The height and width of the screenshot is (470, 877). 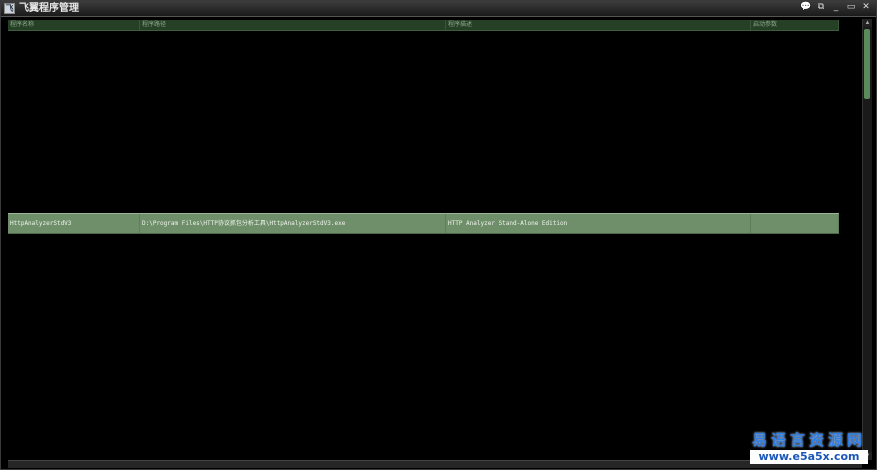 I want to click on minimize-icon: _, so click(x=836, y=7).